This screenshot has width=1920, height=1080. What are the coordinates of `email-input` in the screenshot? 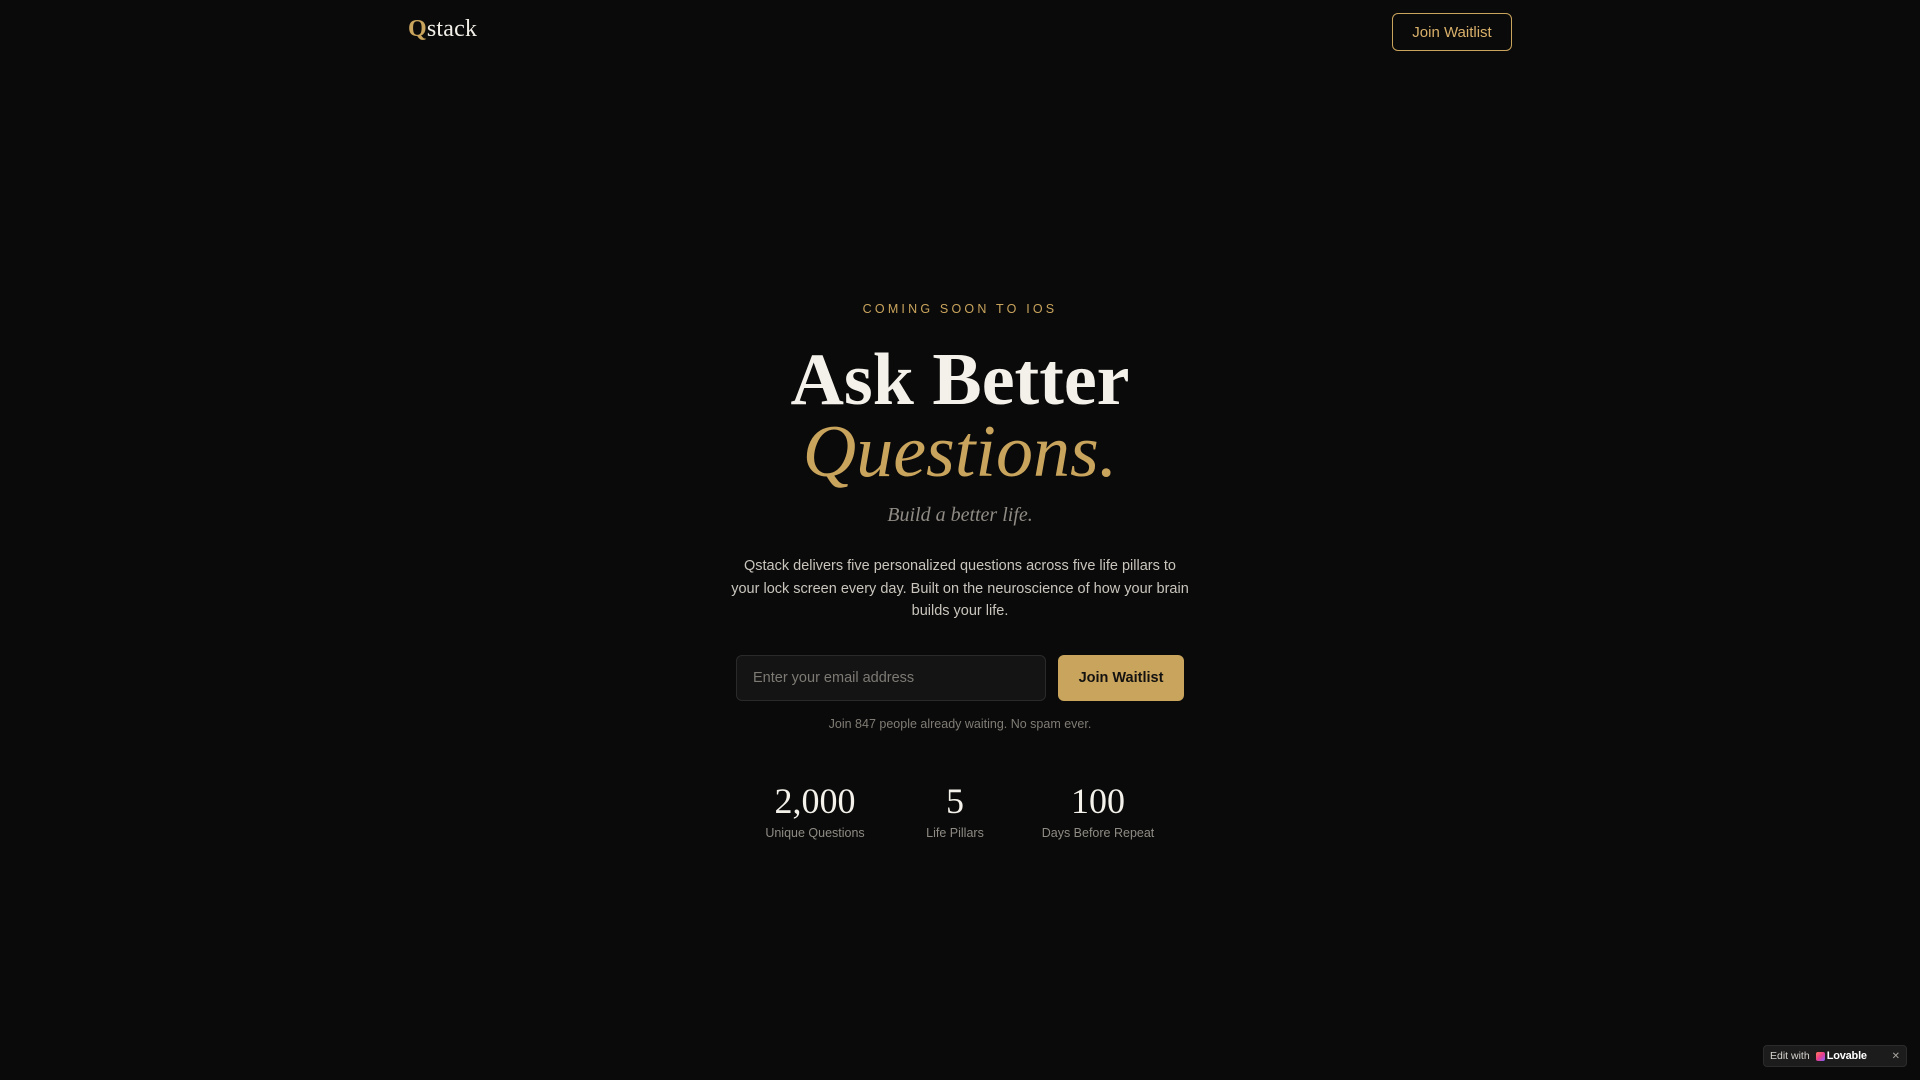 It's located at (891, 678).